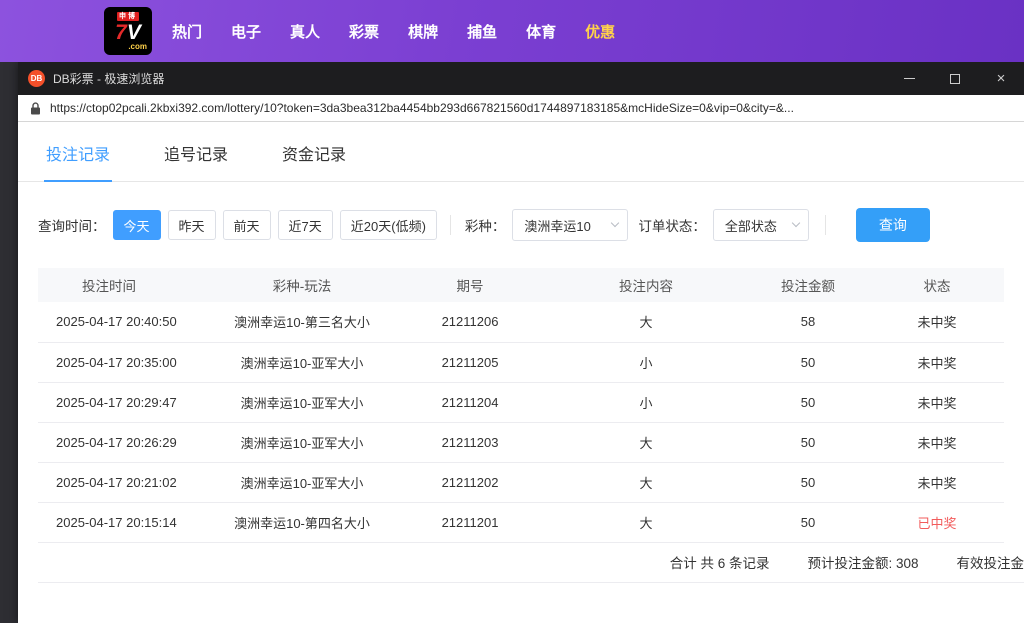 This screenshot has width=1024, height=623. I want to click on tab-chase-records: 追号记录, so click(196, 152).